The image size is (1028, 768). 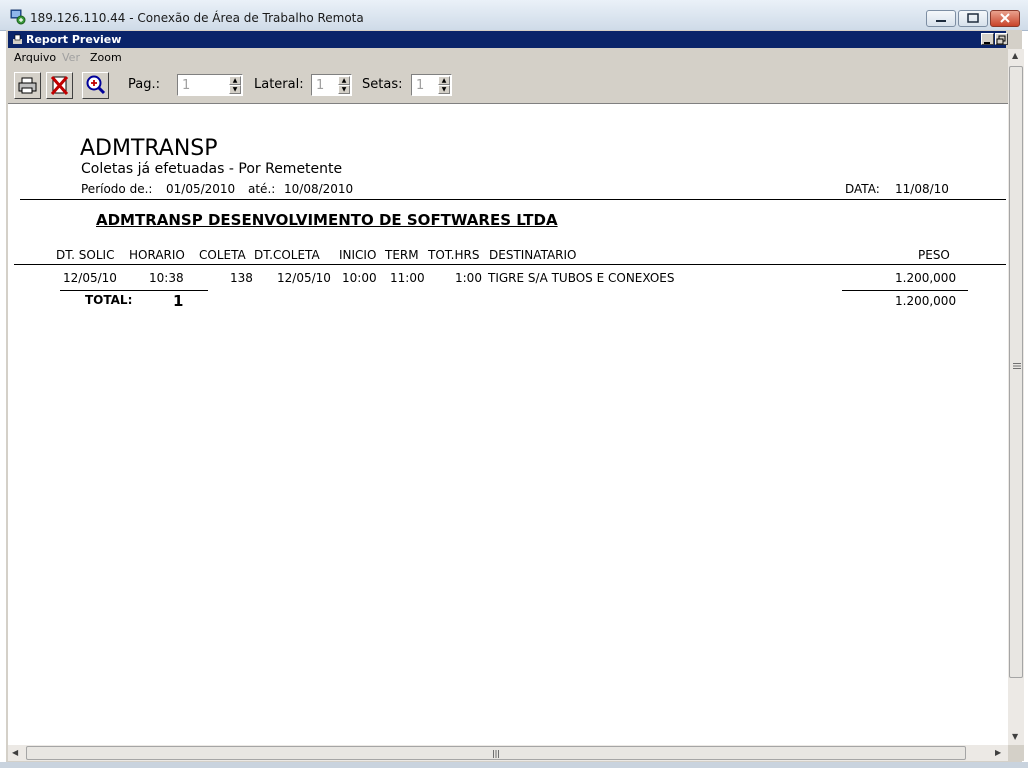 I want to click on pag-value: 1, so click(x=186, y=85).